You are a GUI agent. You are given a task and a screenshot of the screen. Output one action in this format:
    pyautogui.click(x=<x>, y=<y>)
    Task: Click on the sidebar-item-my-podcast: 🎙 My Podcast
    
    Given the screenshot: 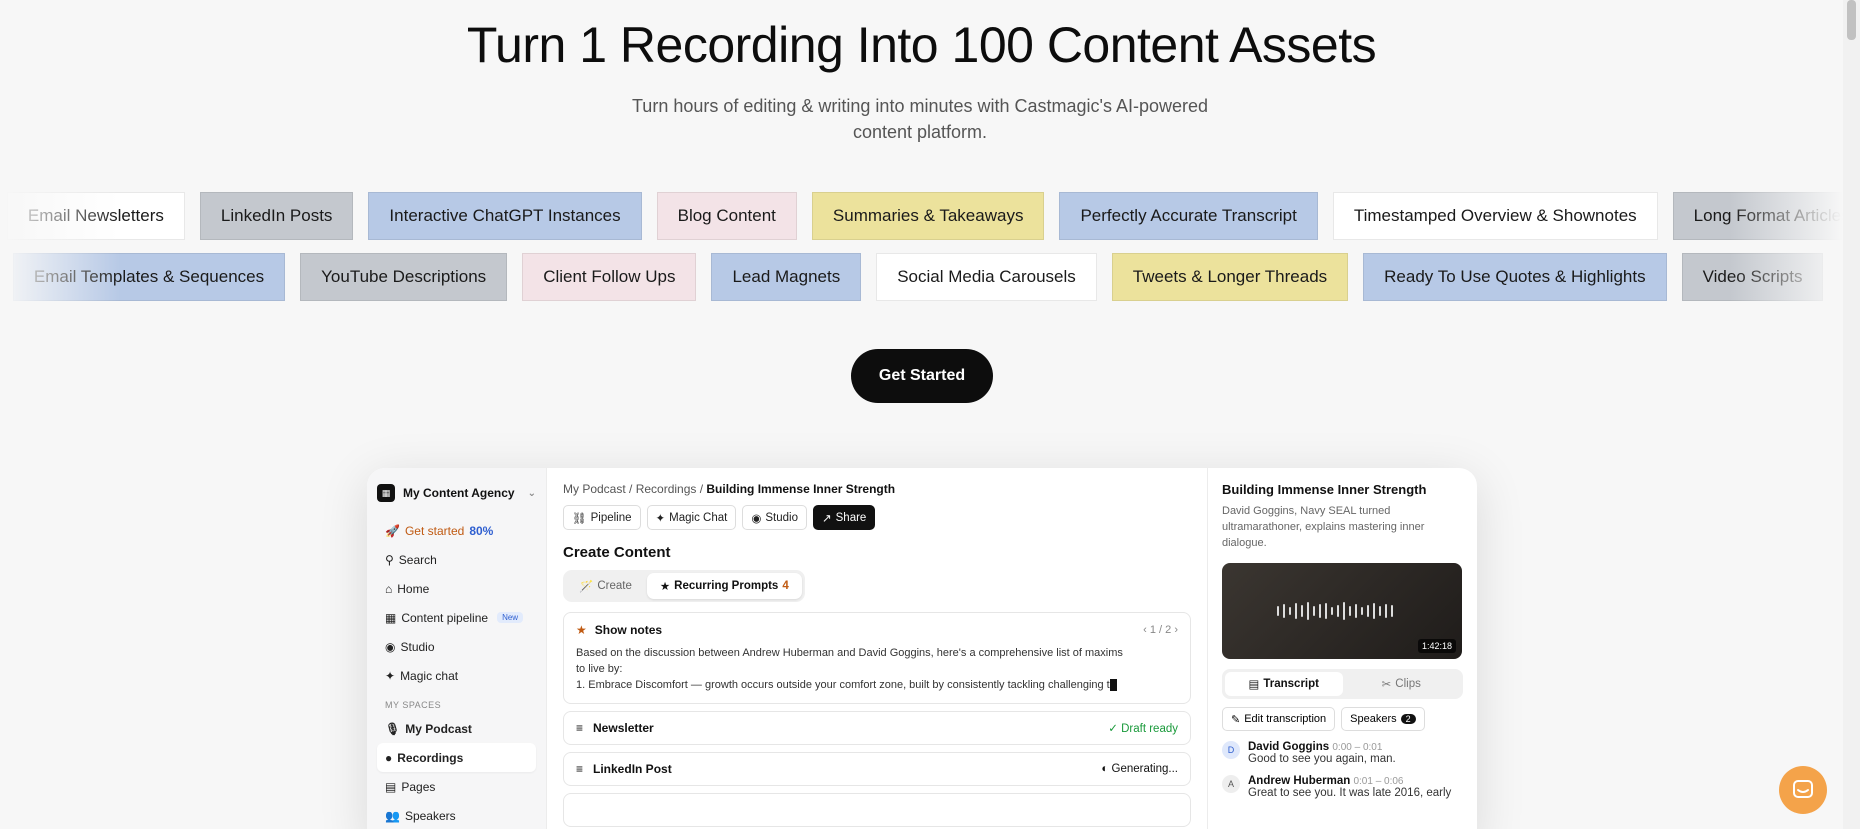 What is the action you would take?
    pyautogui.click(x=456, y=728)
    